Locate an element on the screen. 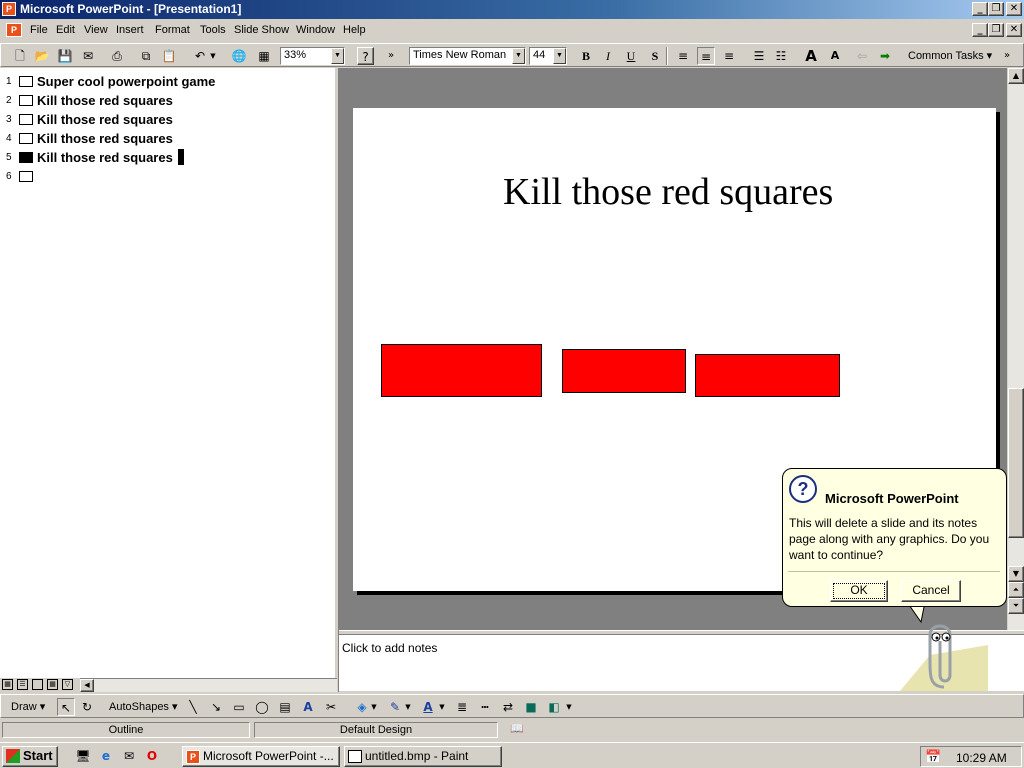 The width and height of the screenshot is (1024, 768). scroll-left-icon: ◀ is located at coordinates (87, 685).